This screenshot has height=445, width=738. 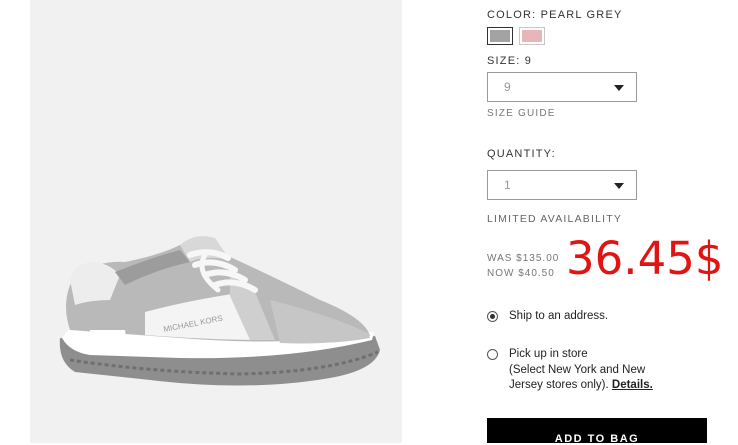 I want to click on availability-label: LIMITED AVAILABILITY, so click(x=555, y=219).